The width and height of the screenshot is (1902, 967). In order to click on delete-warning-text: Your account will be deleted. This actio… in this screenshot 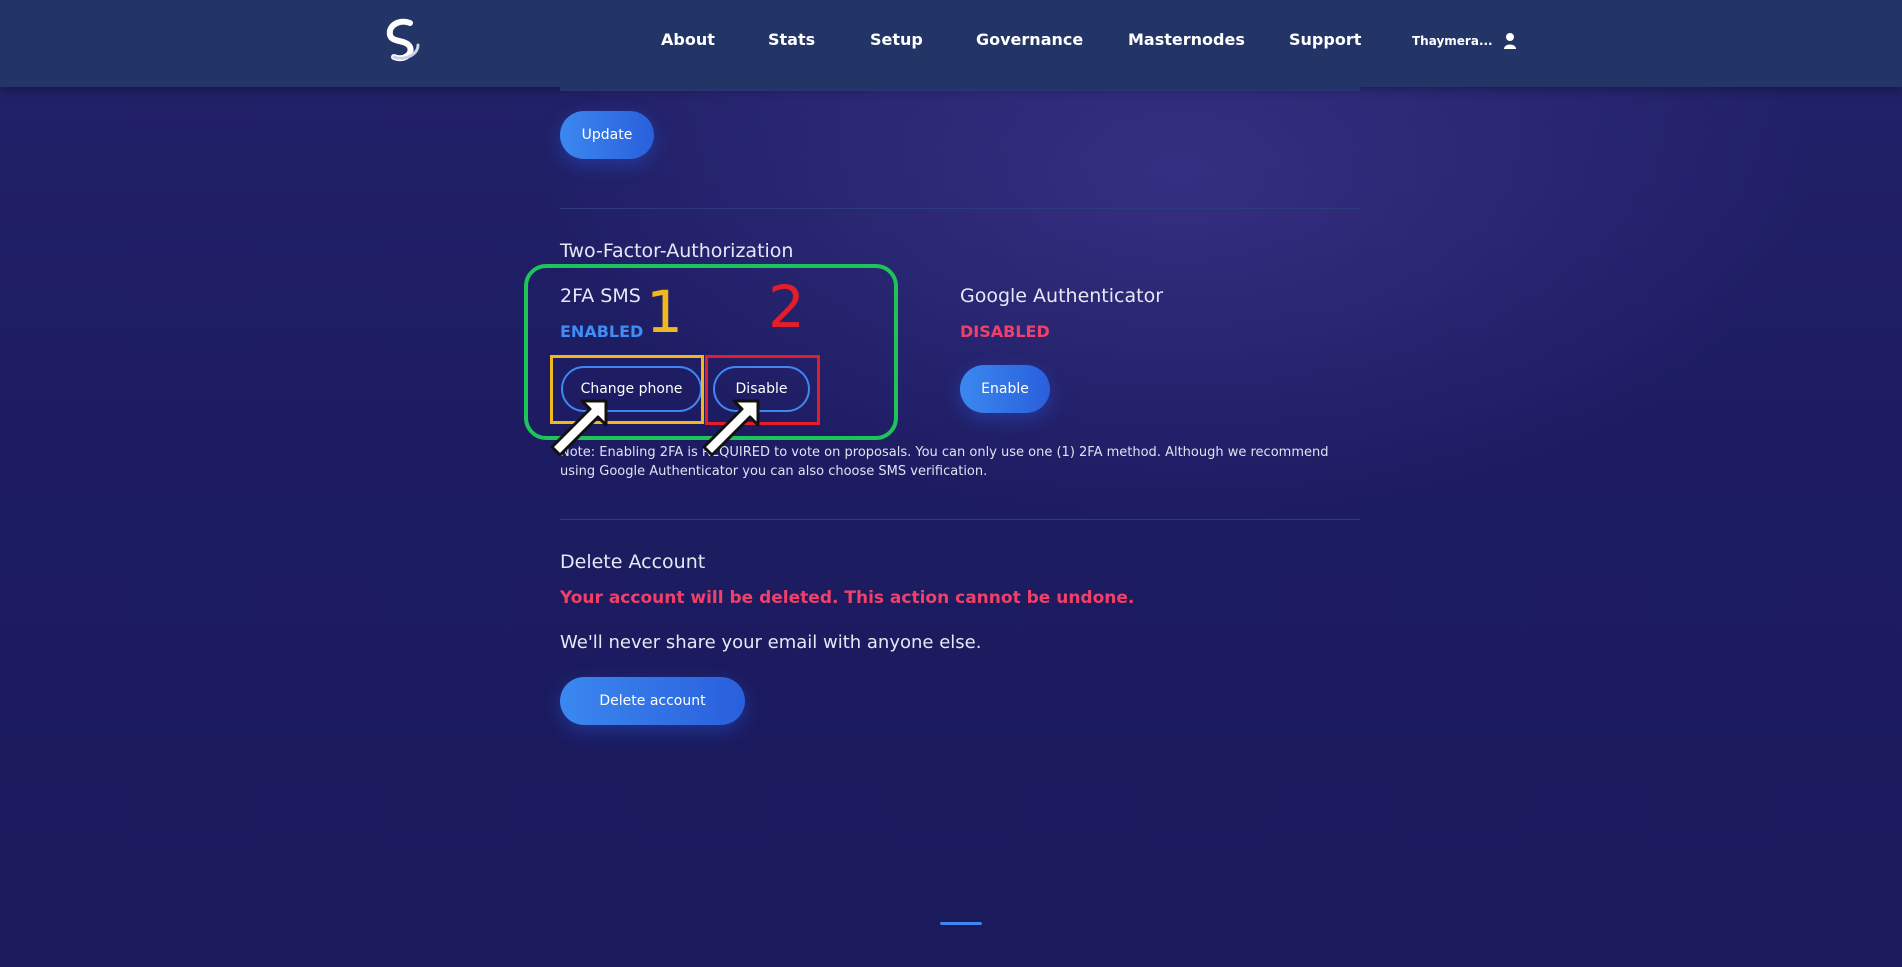, I will do `click(847, 598)`.